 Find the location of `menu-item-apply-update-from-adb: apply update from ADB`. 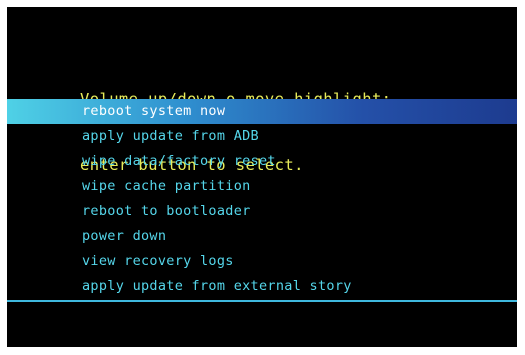

menu-item-apply-update-from-adb: apply update from ADB is located at coordinates (262, 136).